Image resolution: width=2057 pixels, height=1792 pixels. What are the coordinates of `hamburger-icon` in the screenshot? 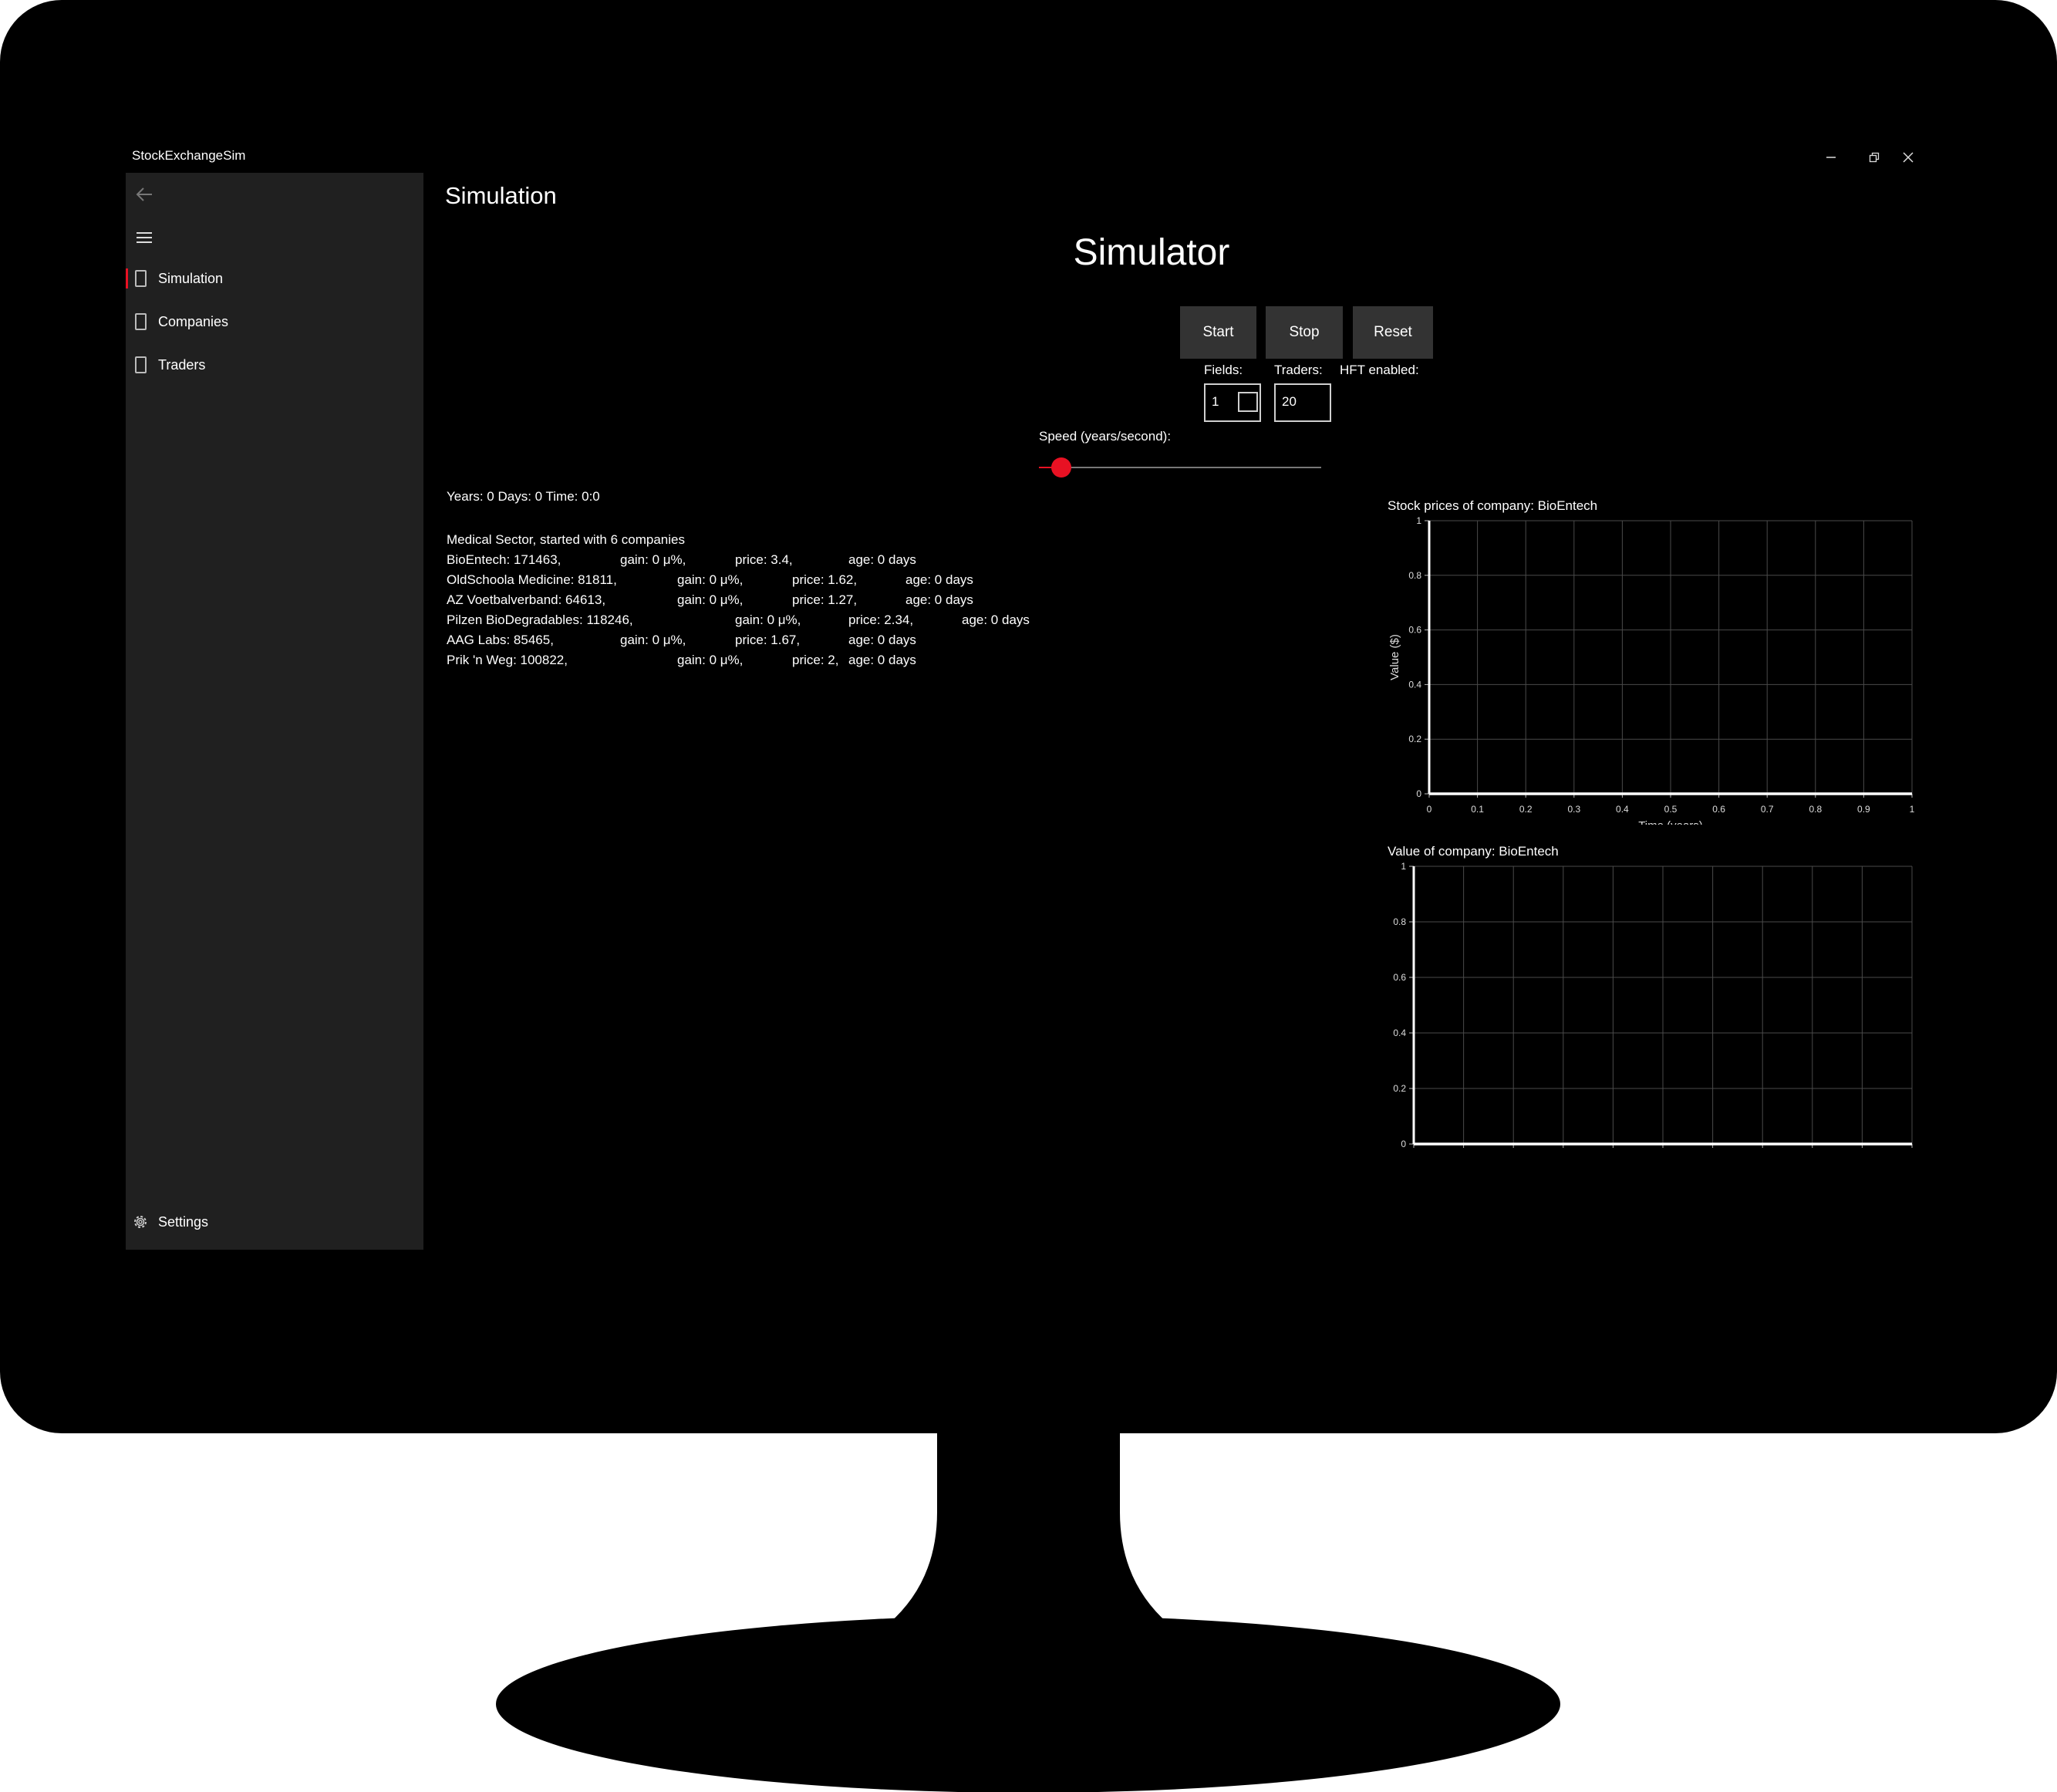 It's located at (144, 237).